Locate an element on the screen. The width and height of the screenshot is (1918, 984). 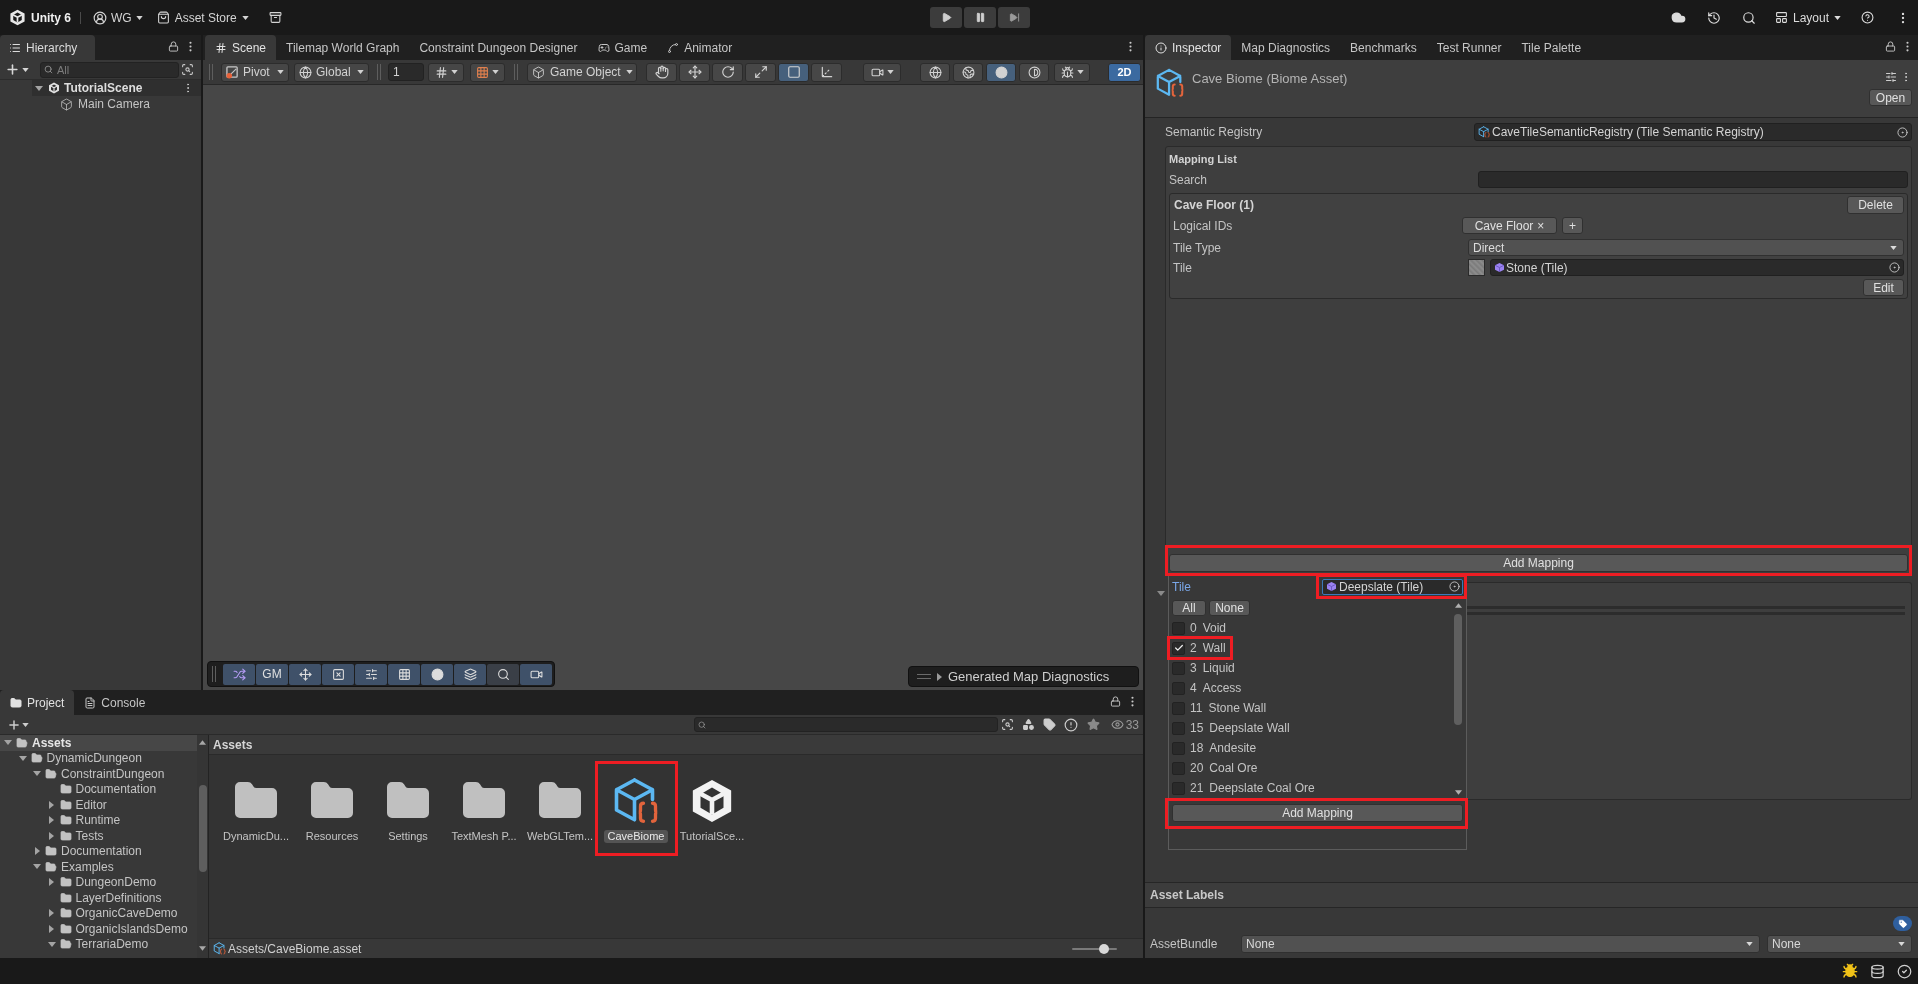
tab: Benchmarks is located at coordinates (1383, 47).